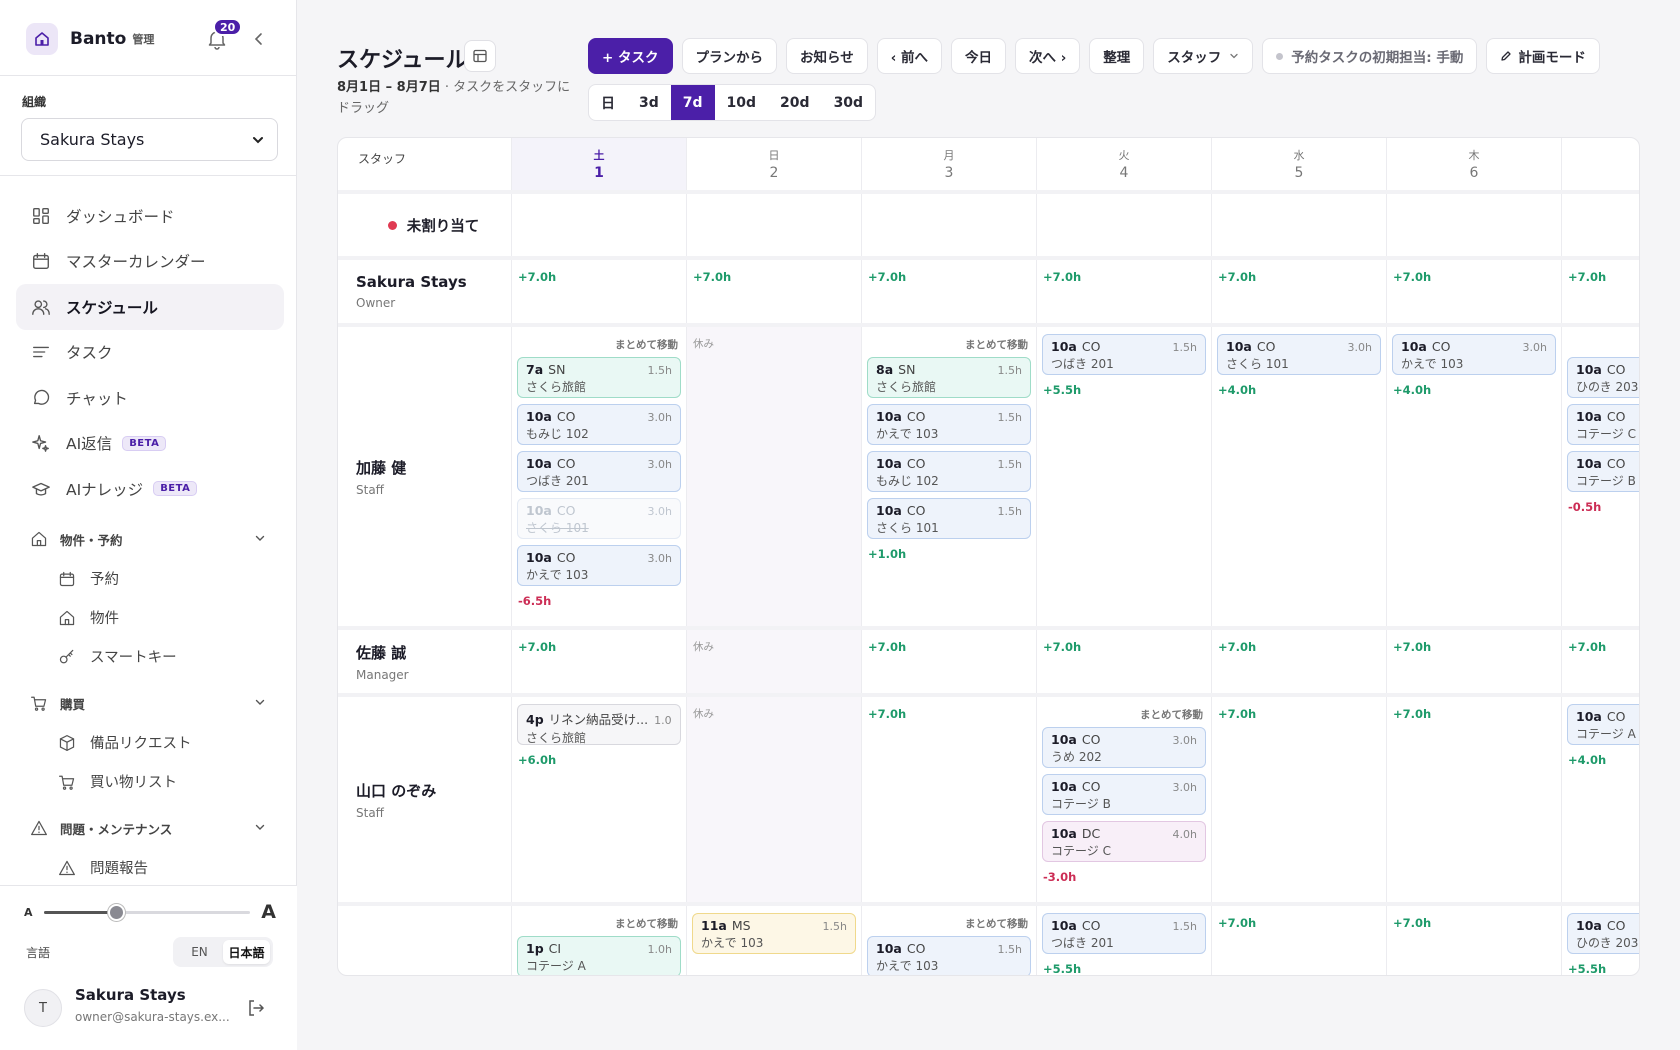  I want to click on task-card: 10a DC 4.0h コテージ C, so click(1124, 841).